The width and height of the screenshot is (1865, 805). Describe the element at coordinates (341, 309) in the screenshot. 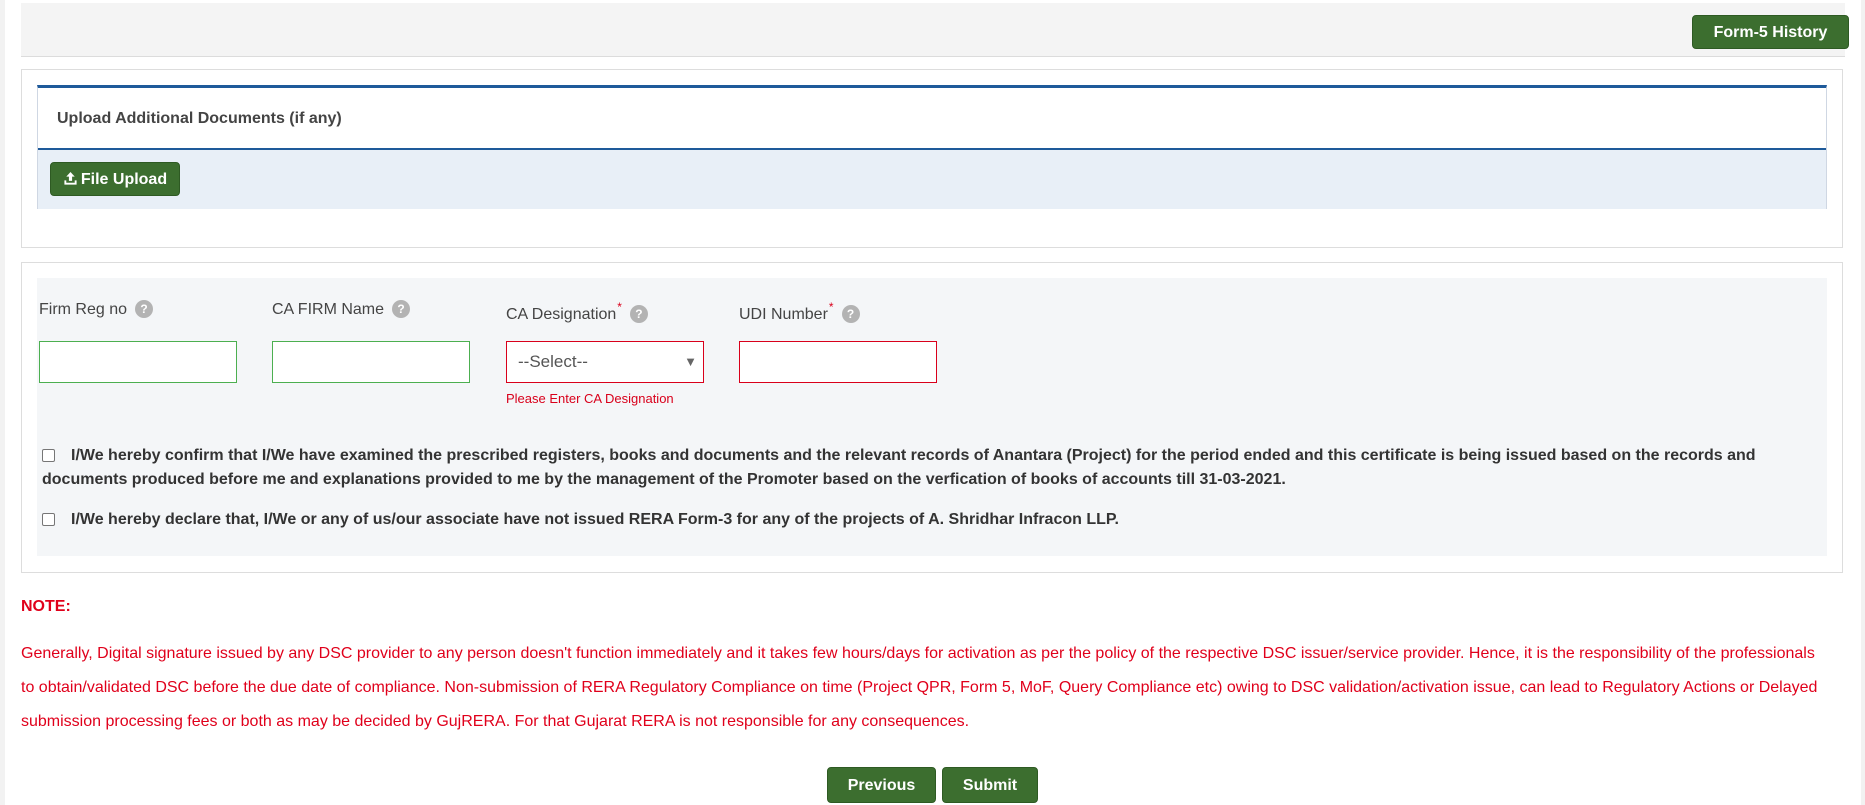

I see `ca-firm-name-label: CA FIRM Name?` at that location.